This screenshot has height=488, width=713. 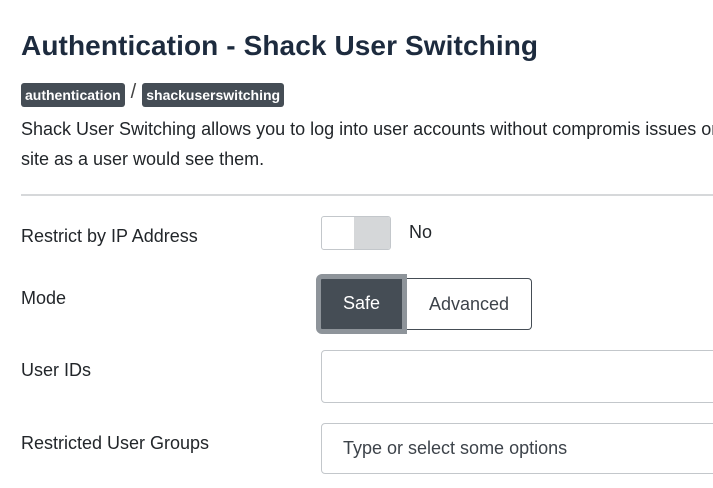 I want to click on restricted-user-groups-select: Type or select some options, so click(x=517, y=448).